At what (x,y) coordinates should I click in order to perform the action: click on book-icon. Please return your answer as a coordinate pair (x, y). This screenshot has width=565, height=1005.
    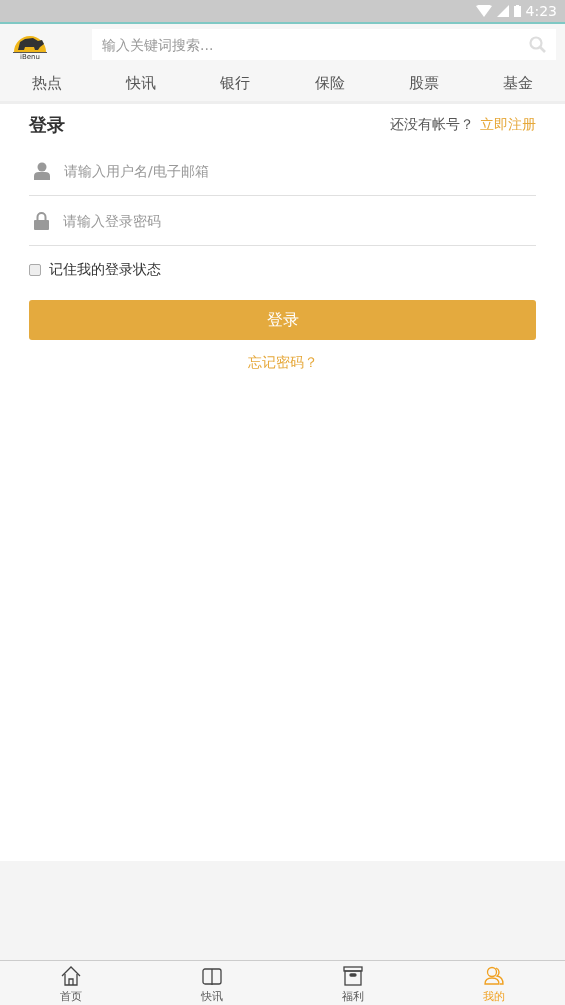
    Looking at the image, I should click on (211, 977).